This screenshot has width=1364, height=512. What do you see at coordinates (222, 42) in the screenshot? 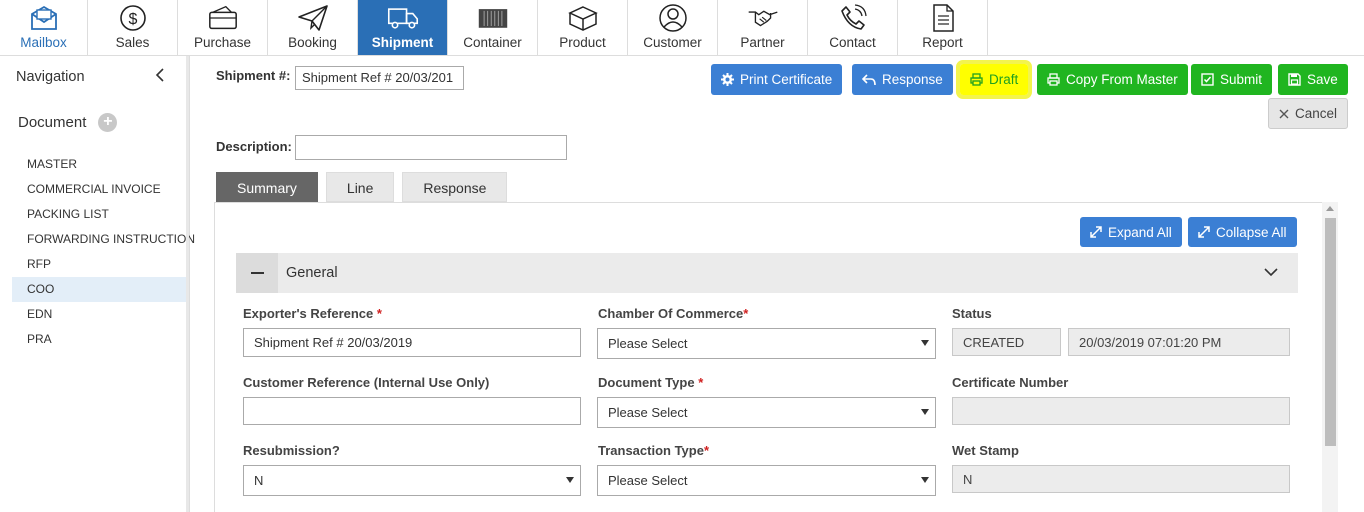
I see `nav-purchase-label: Purchase` at bounding box center [222, 42].